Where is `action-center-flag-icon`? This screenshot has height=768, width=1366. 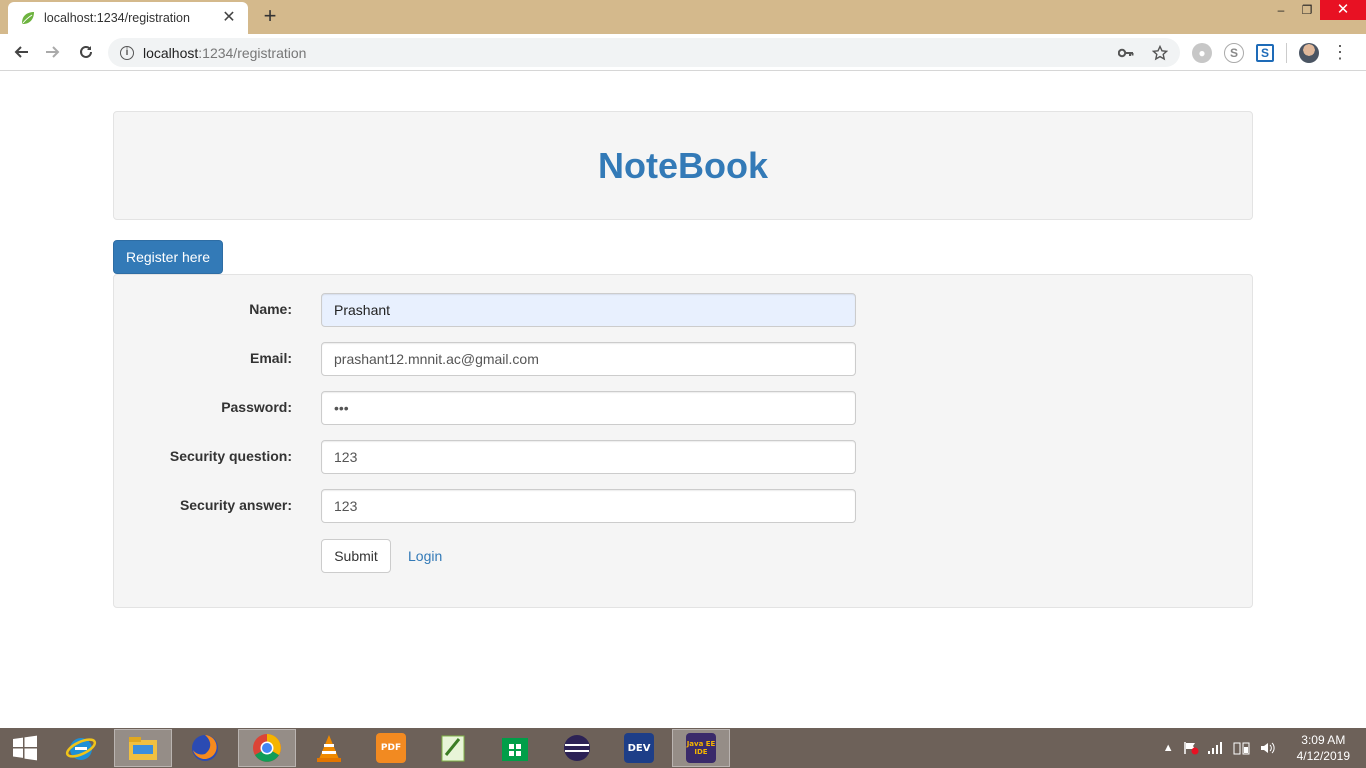
action-center-flag-icon is located at coordinates (1191, 748).